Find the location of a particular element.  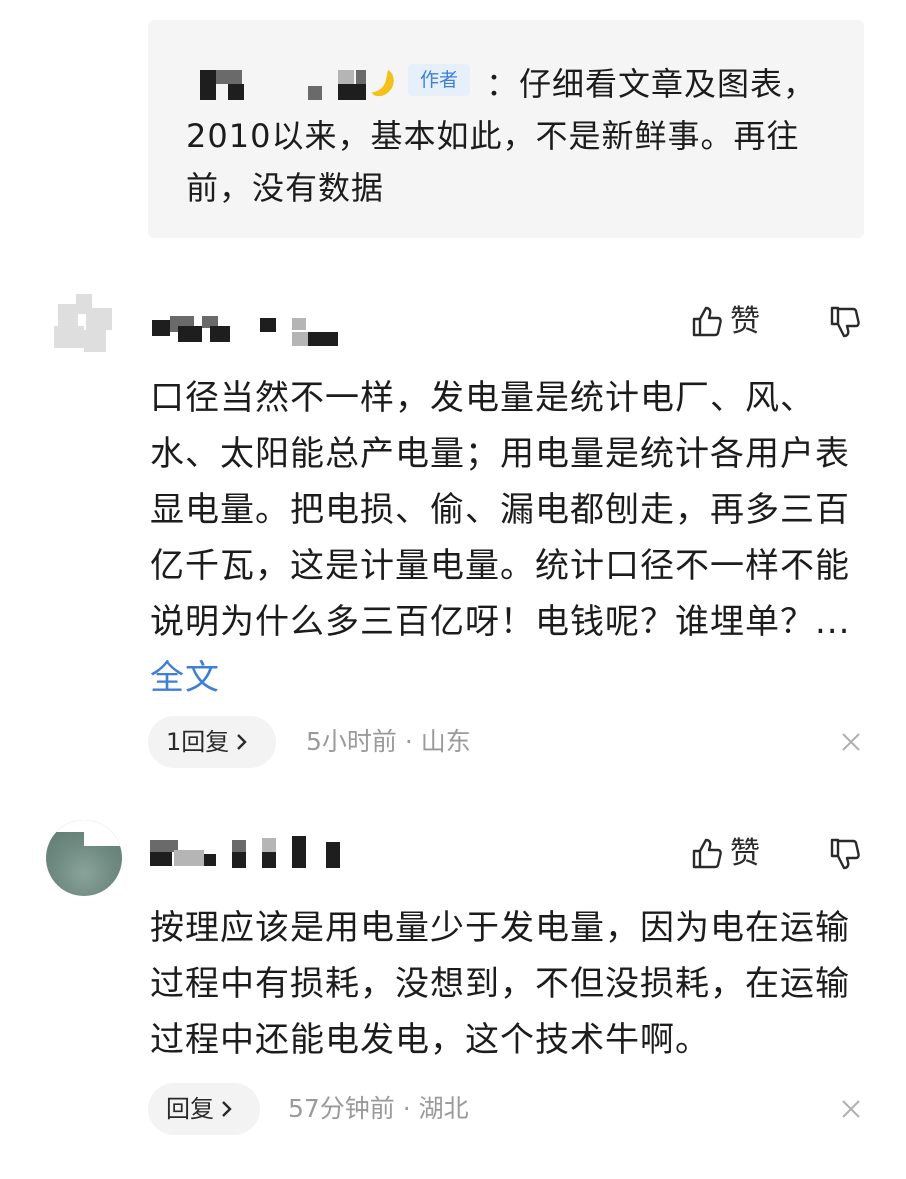

expand-full-text-link: 全文 is located at coordinates (185, 678).